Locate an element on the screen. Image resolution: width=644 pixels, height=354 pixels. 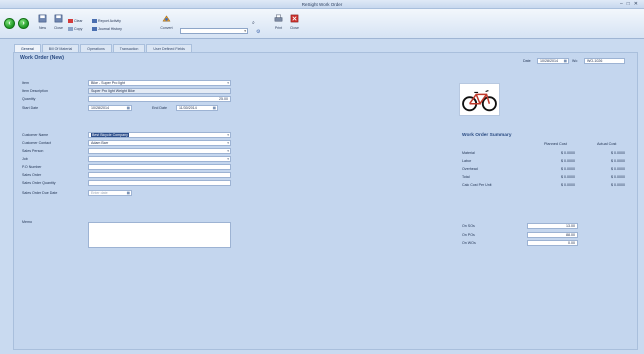
new-label: New is located at coordinates (42, 28).